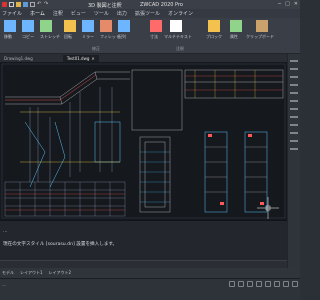 The width and height of the screenshot is (320, 300). I want to click on stretch-button, so click(46, 26).